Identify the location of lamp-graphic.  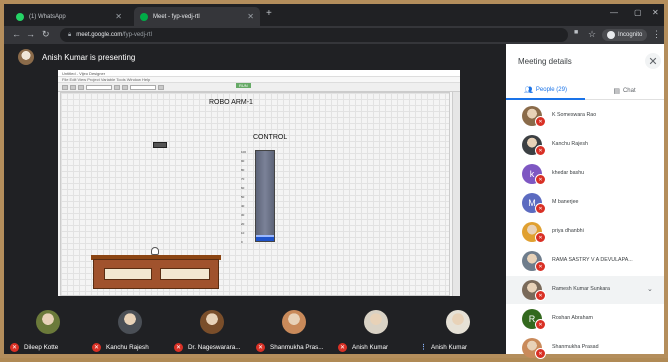
(155, 251).